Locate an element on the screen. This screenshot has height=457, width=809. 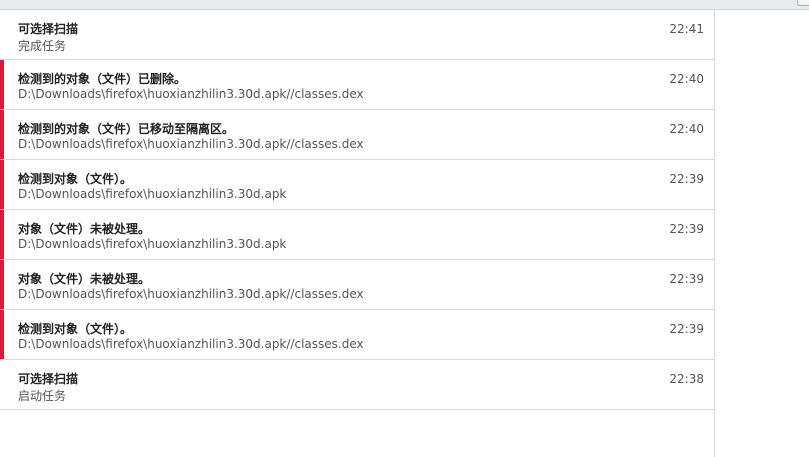
event-detail: 启动任务 is located at coordinates (42, 396).